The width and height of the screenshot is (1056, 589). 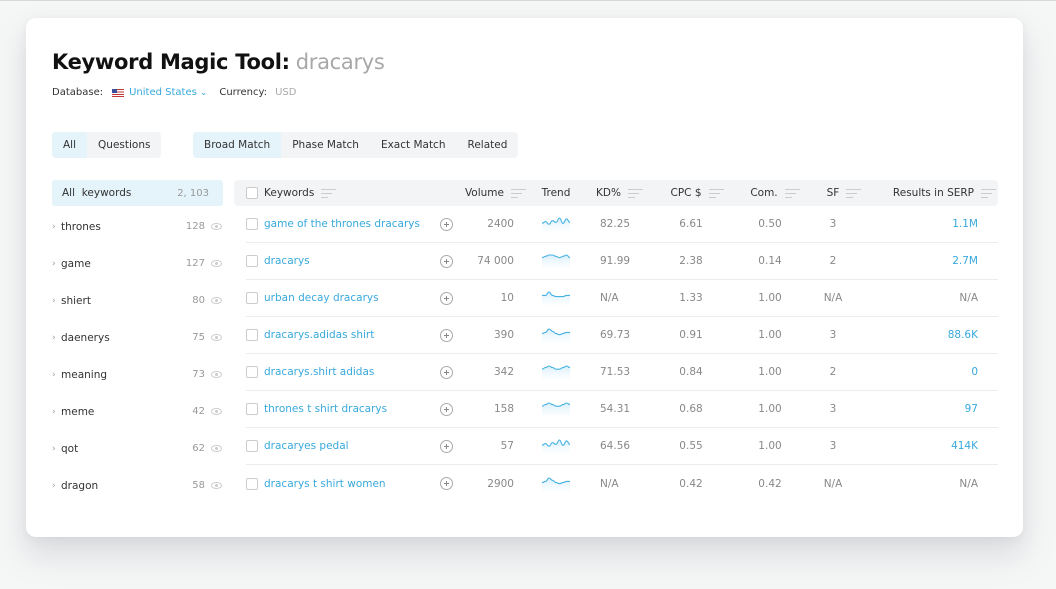 What do you see at coordinates (833, 261) in the screenshot?
I see `cell-sf: 2` at bounding box center [833, 261].